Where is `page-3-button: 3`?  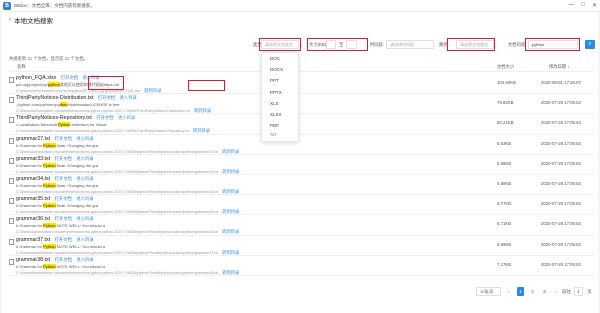
page-3-button: 3 is located at coordinates (544, 291).